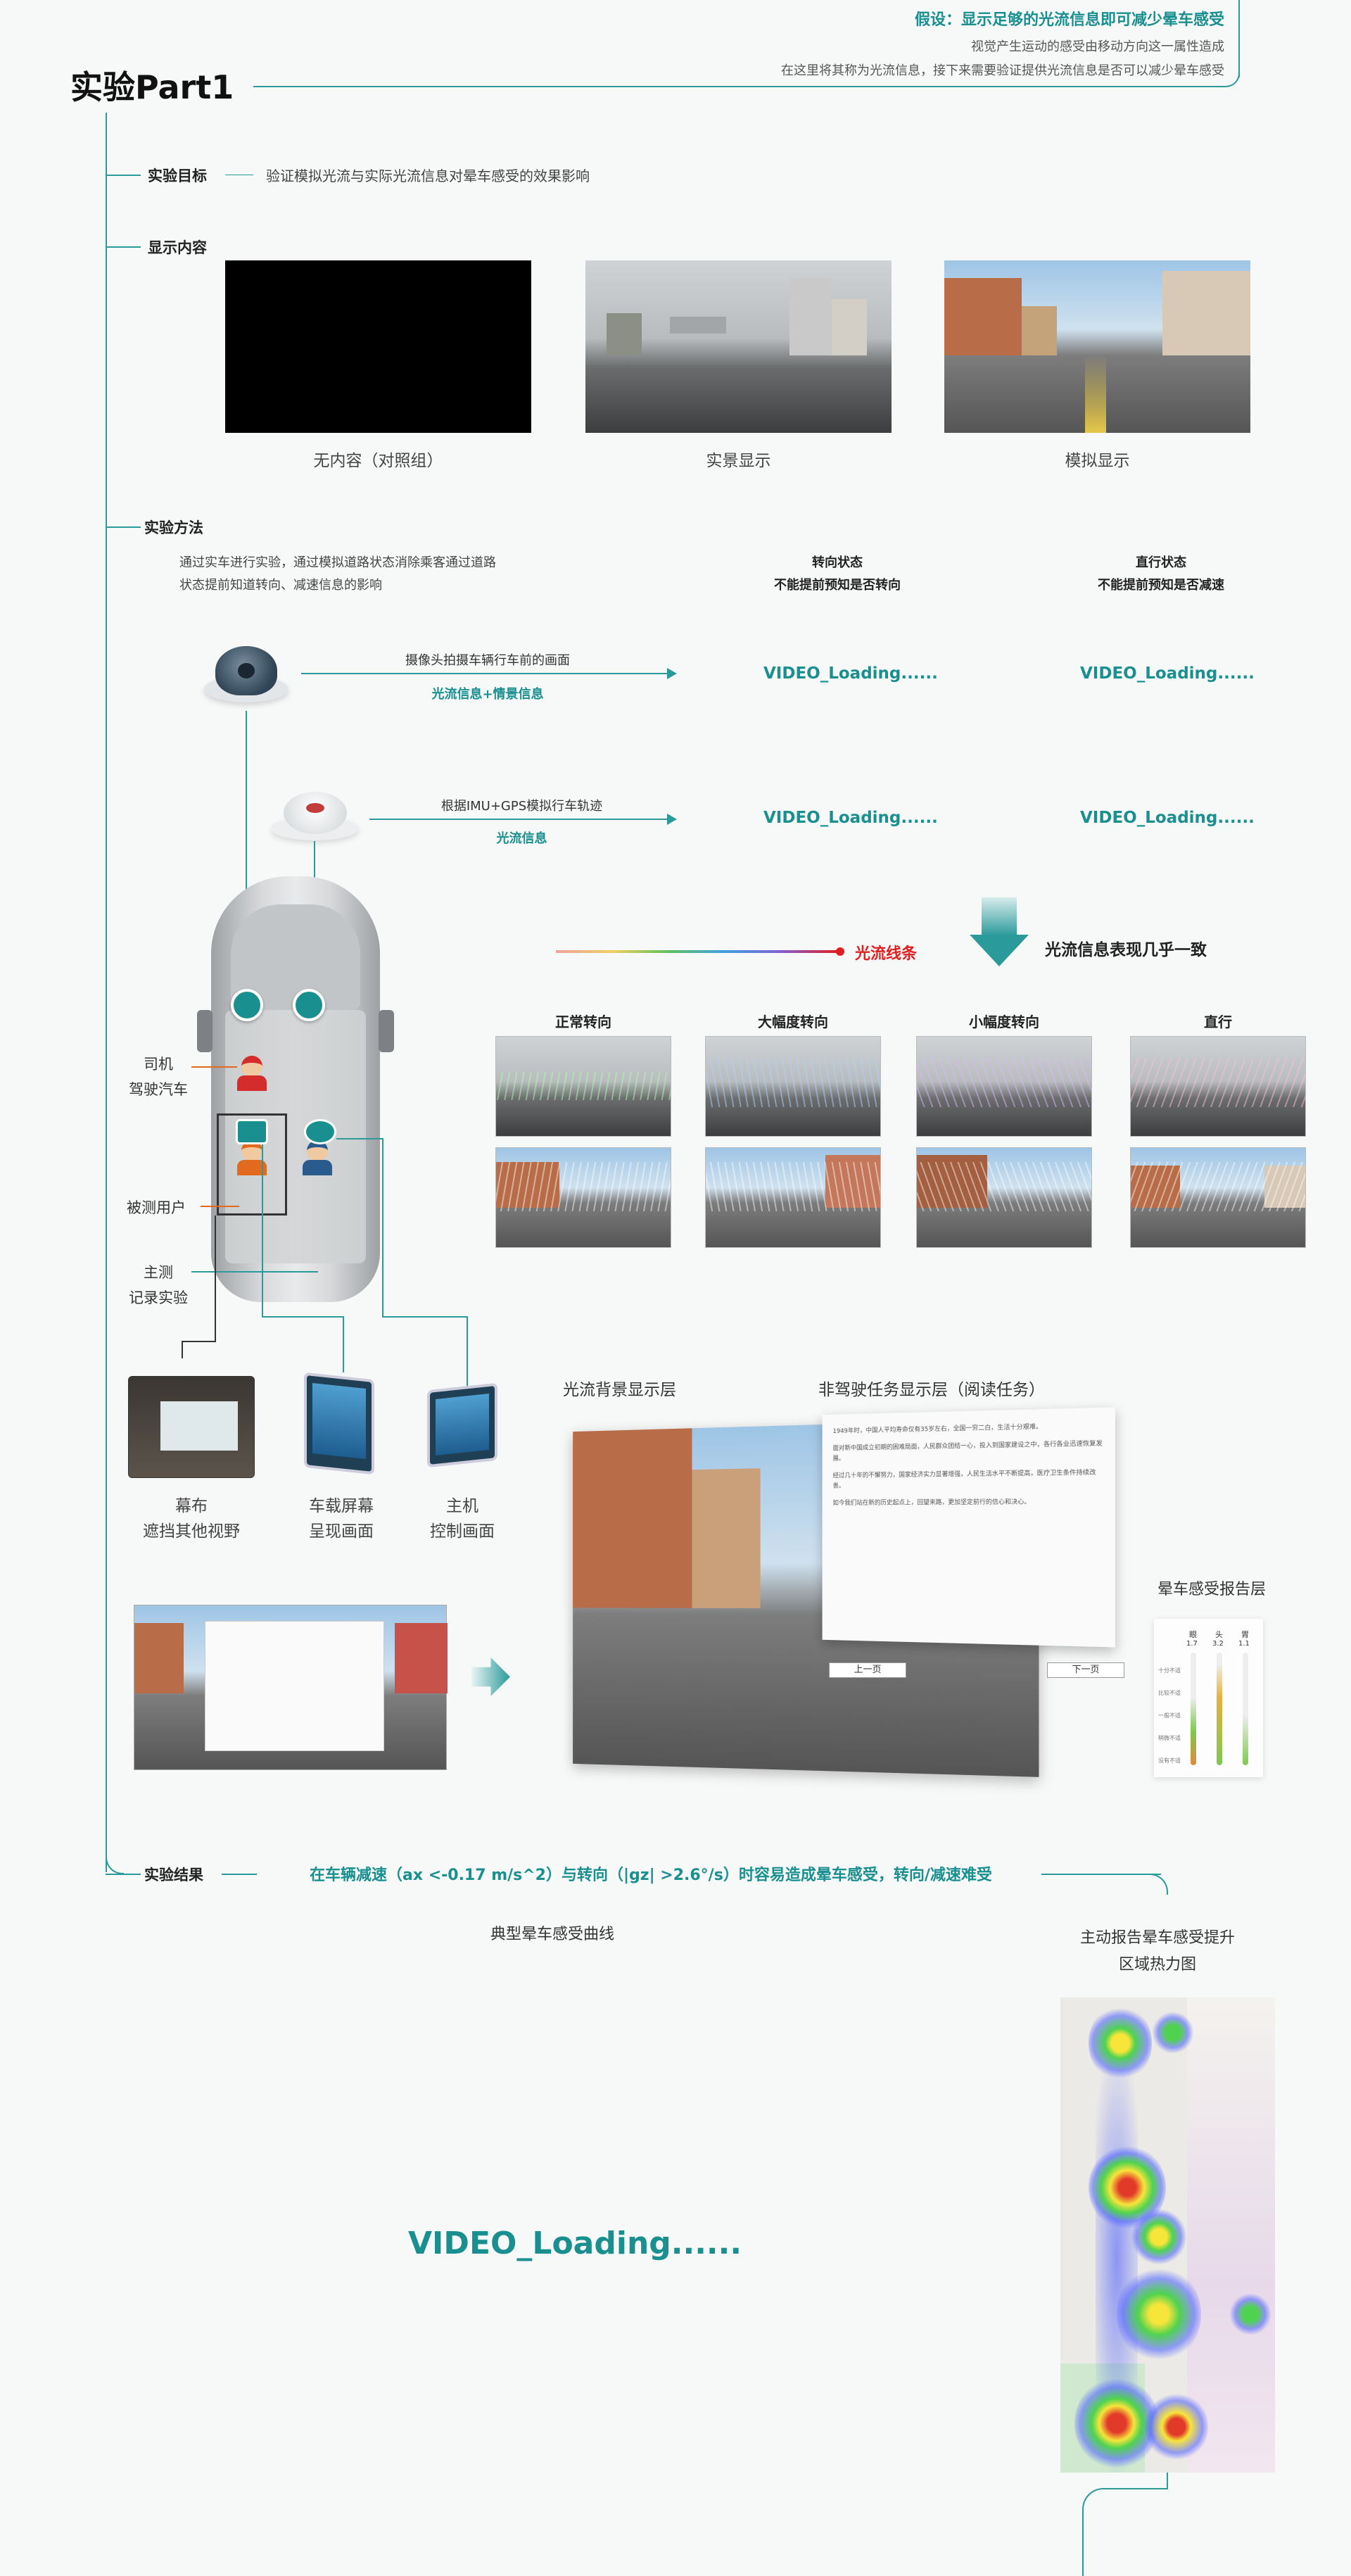  Describe the element at coordinates (1157, 1884) in the screenshot. I see `result-corner` at that location.